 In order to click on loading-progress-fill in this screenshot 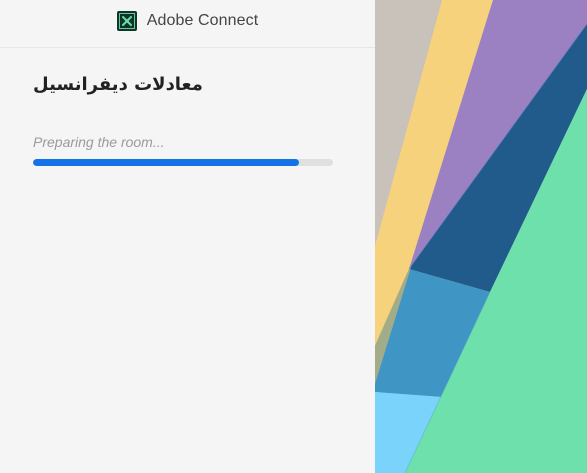, I will do `click(166, 162)`.